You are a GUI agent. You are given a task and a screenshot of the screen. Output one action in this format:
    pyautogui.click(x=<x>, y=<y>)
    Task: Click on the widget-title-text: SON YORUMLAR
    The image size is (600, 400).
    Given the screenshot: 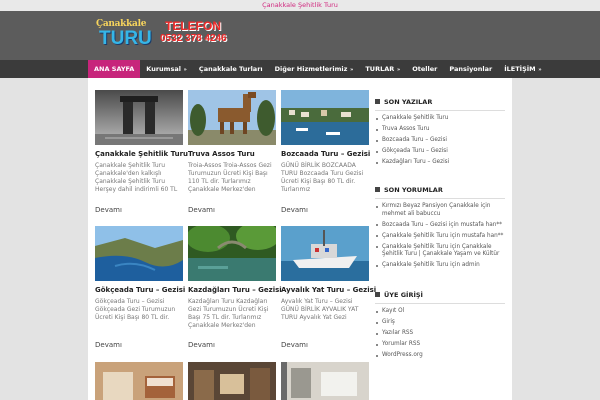 What is the action you would take?
    pyautogui.click(x=413, y=190)
    